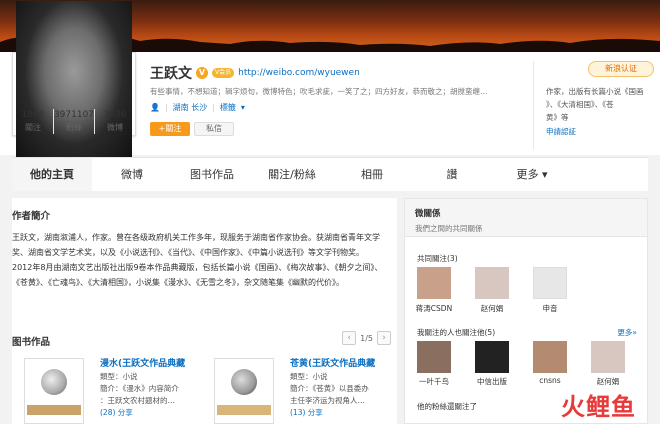 The image size is (660, 424). I want to click on sidebar-title: 微關係, so click(428, 214).